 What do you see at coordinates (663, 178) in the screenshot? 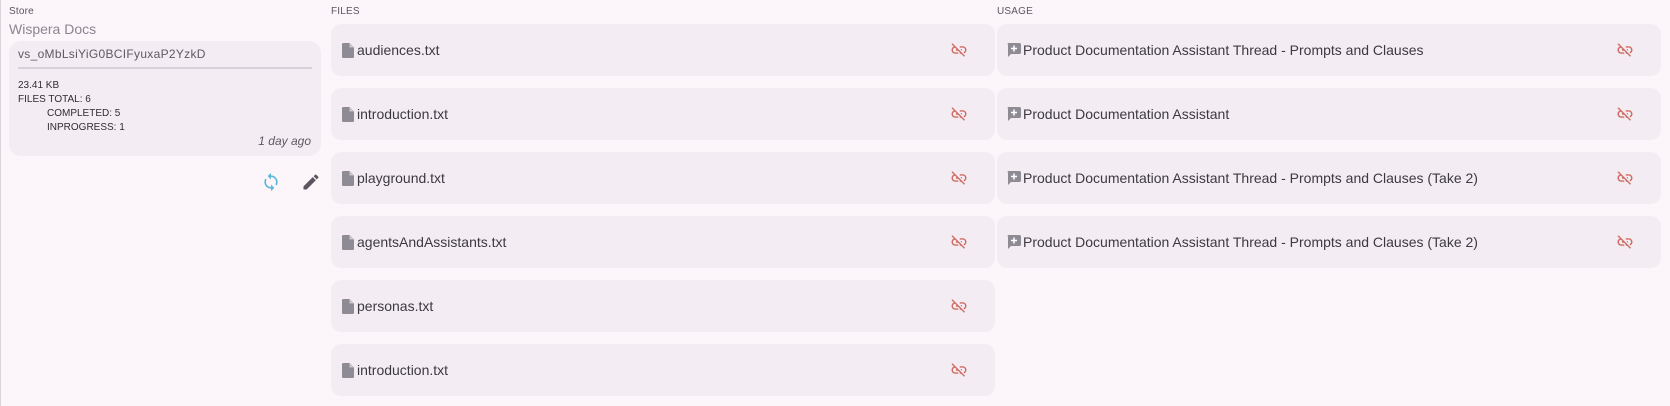
I see `file-row: playground.txt` at bounding box center [663, 178].